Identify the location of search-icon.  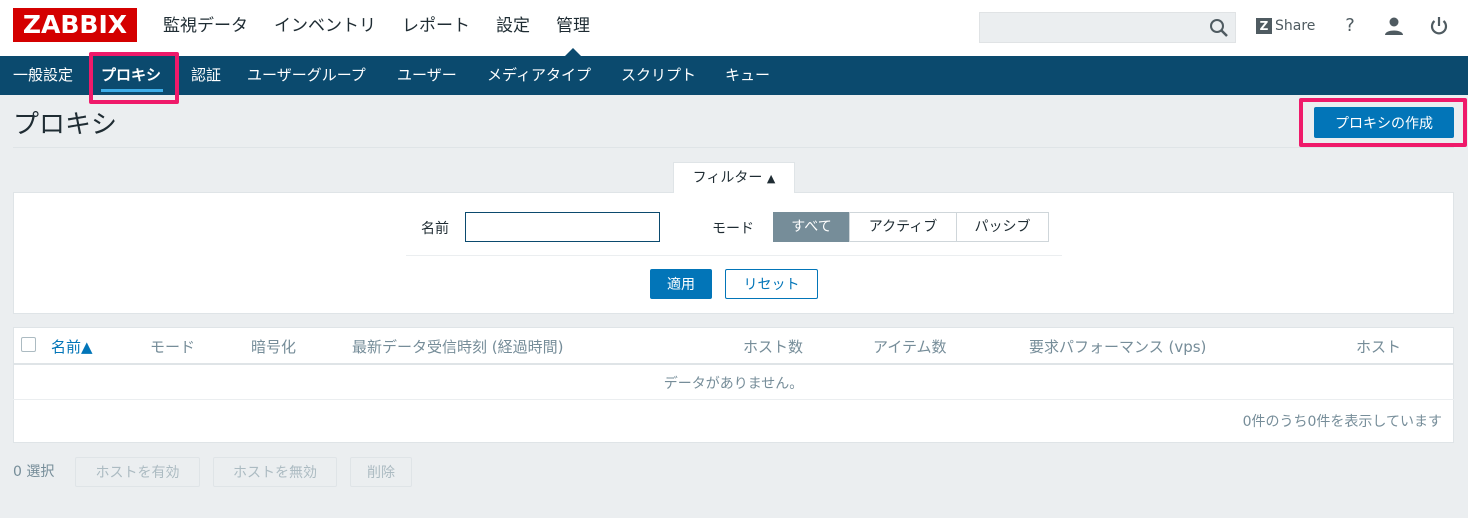
(1219, 28).